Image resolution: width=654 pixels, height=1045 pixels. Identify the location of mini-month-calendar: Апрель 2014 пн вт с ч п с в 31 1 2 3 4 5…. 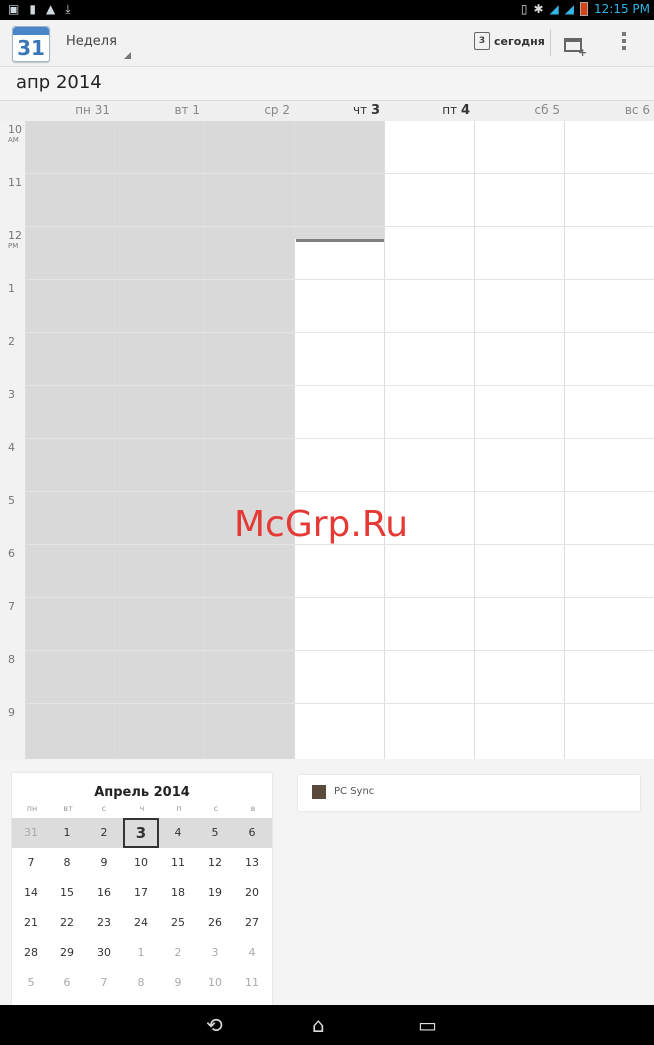
(142, 889).